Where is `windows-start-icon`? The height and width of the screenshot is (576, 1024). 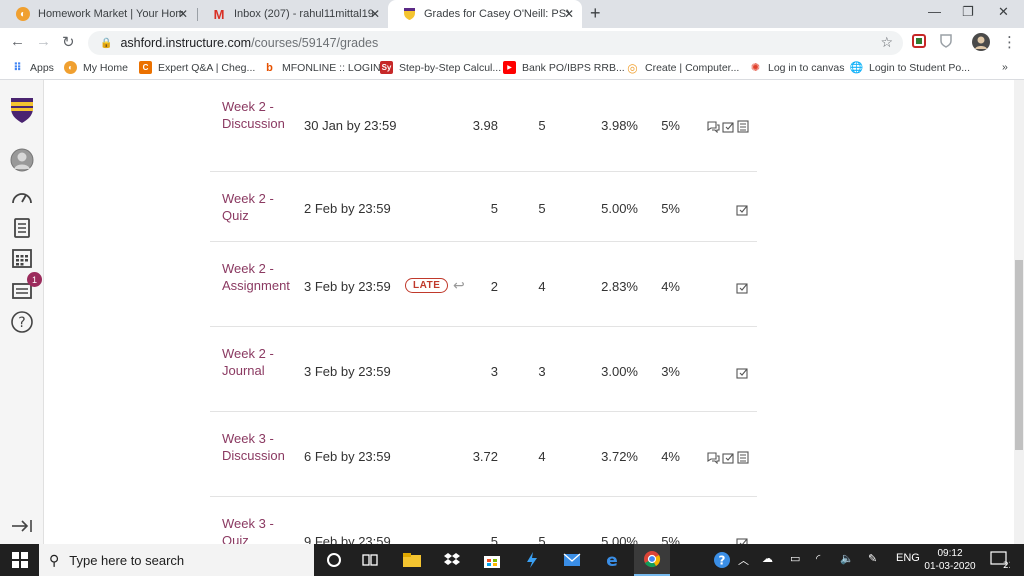 windows-start-icon is located at coordinates (20, 560).